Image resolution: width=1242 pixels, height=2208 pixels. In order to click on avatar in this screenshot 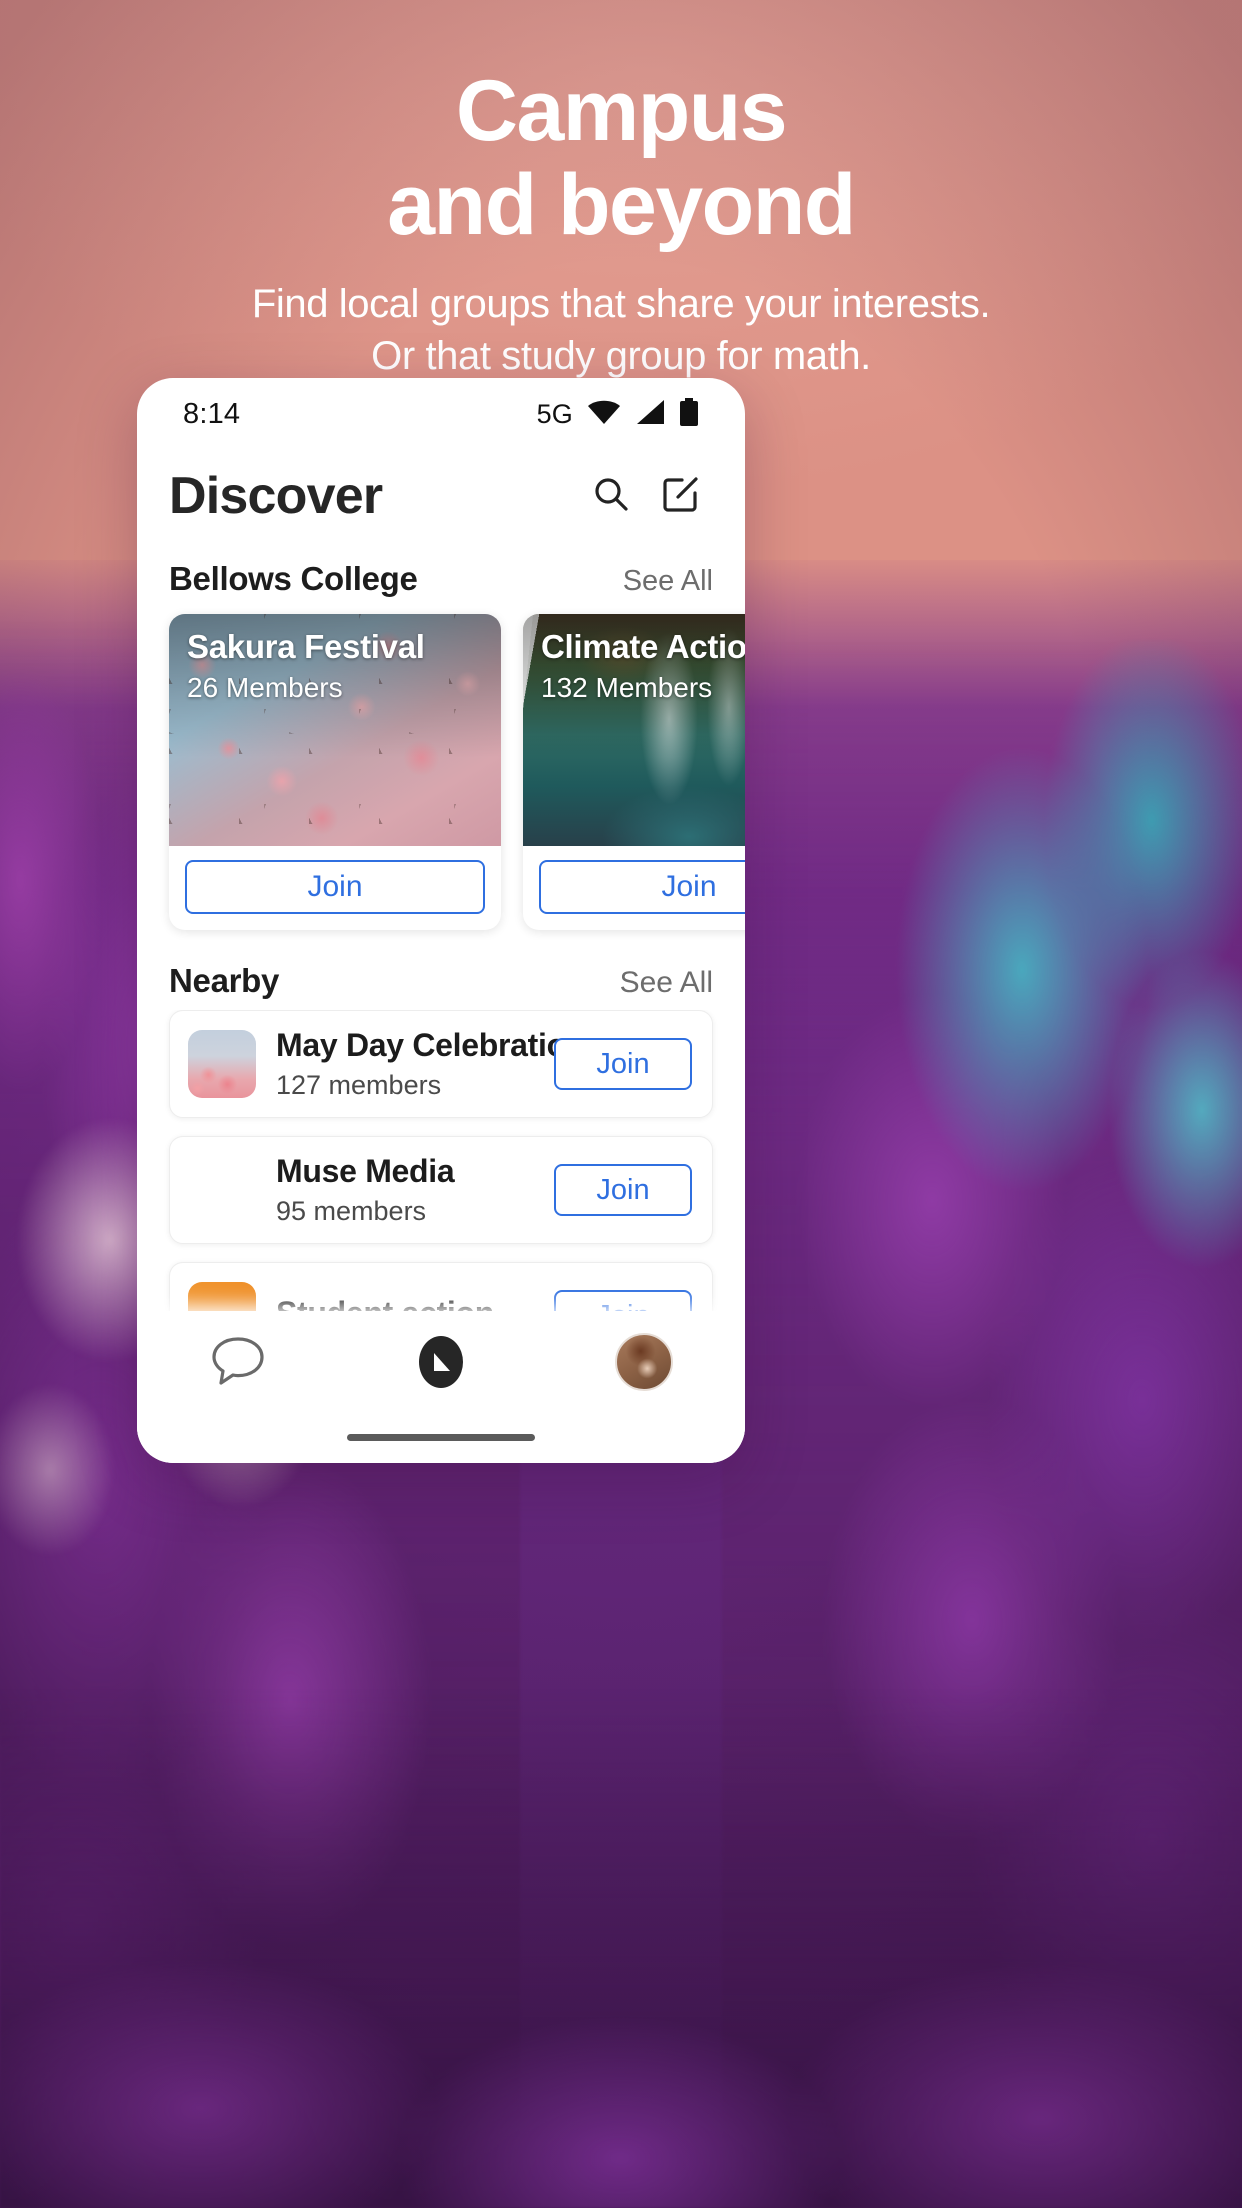, I will do `click(643, 1362)`.